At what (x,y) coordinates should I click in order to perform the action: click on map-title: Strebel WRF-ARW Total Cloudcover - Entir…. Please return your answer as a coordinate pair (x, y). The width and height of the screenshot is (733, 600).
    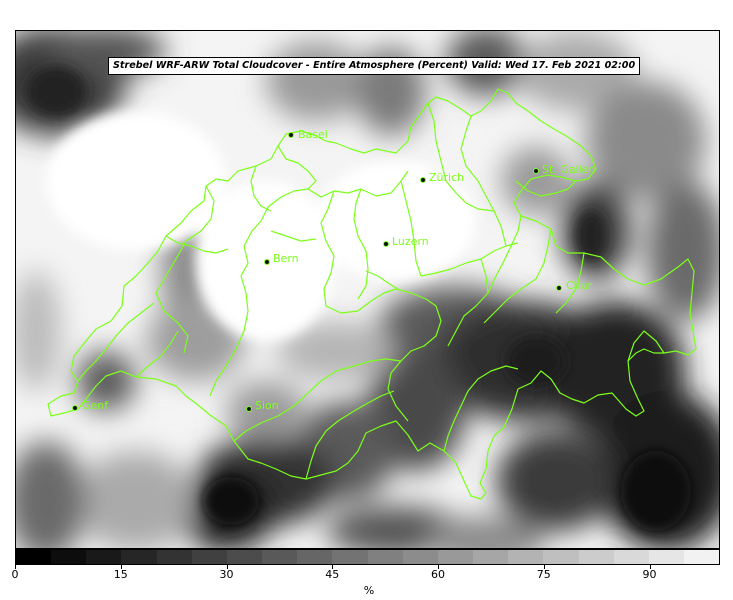
    Looking at the image, I should click on (374, 66).